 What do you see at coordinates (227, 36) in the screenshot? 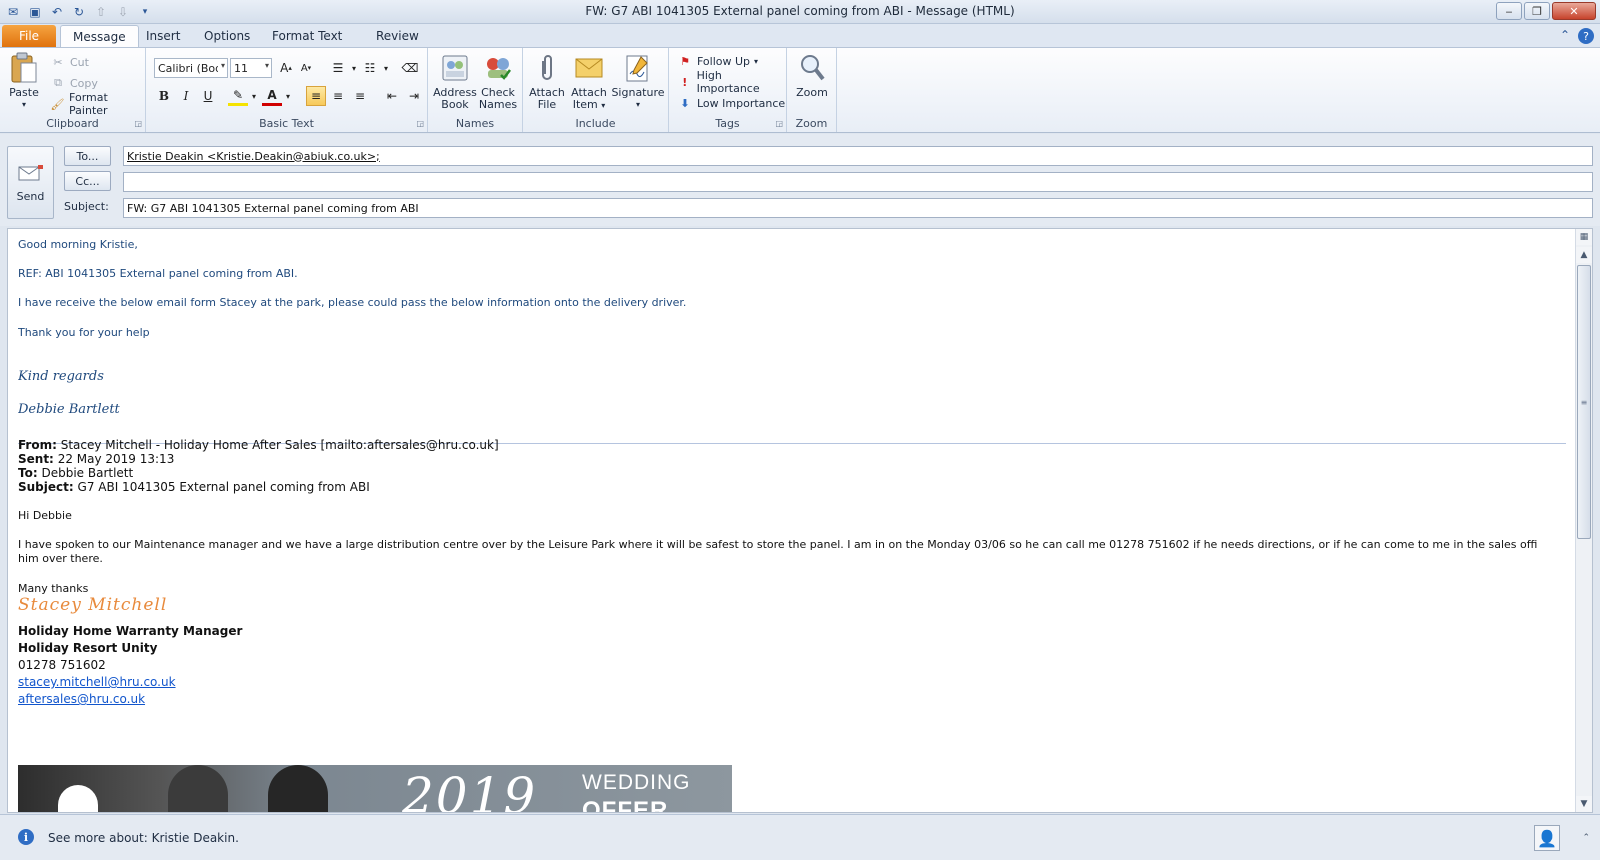
I see `tab-options: Options` at bounding box center [227, 36].